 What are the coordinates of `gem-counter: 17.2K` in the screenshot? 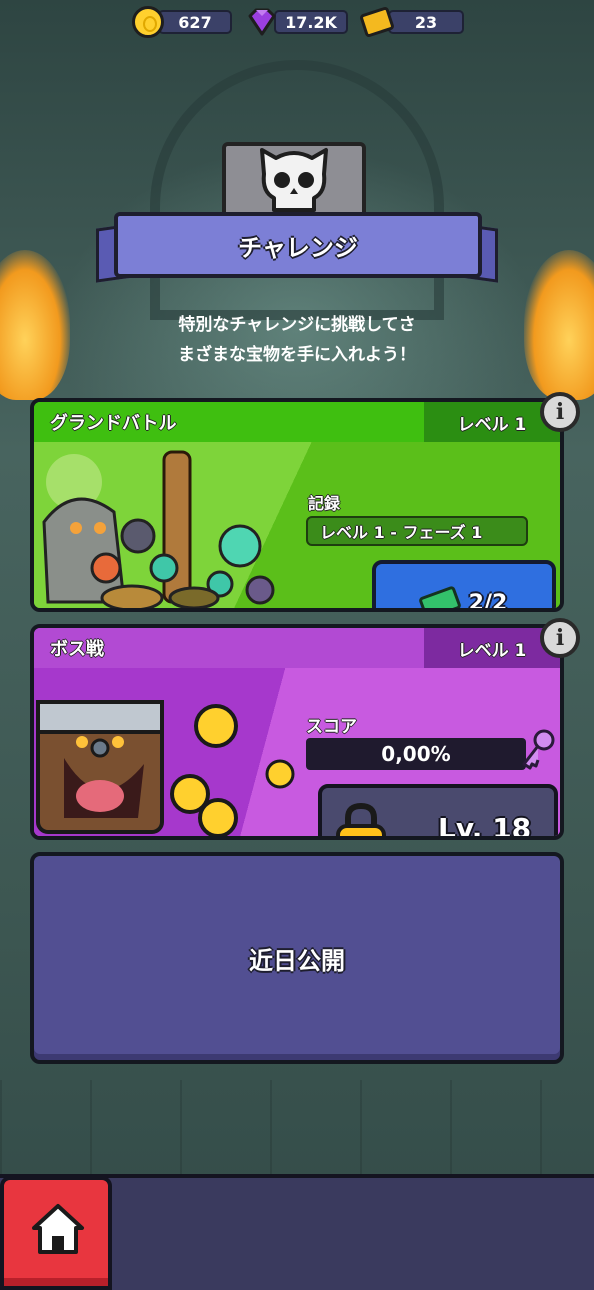 It's located at (297, 22).